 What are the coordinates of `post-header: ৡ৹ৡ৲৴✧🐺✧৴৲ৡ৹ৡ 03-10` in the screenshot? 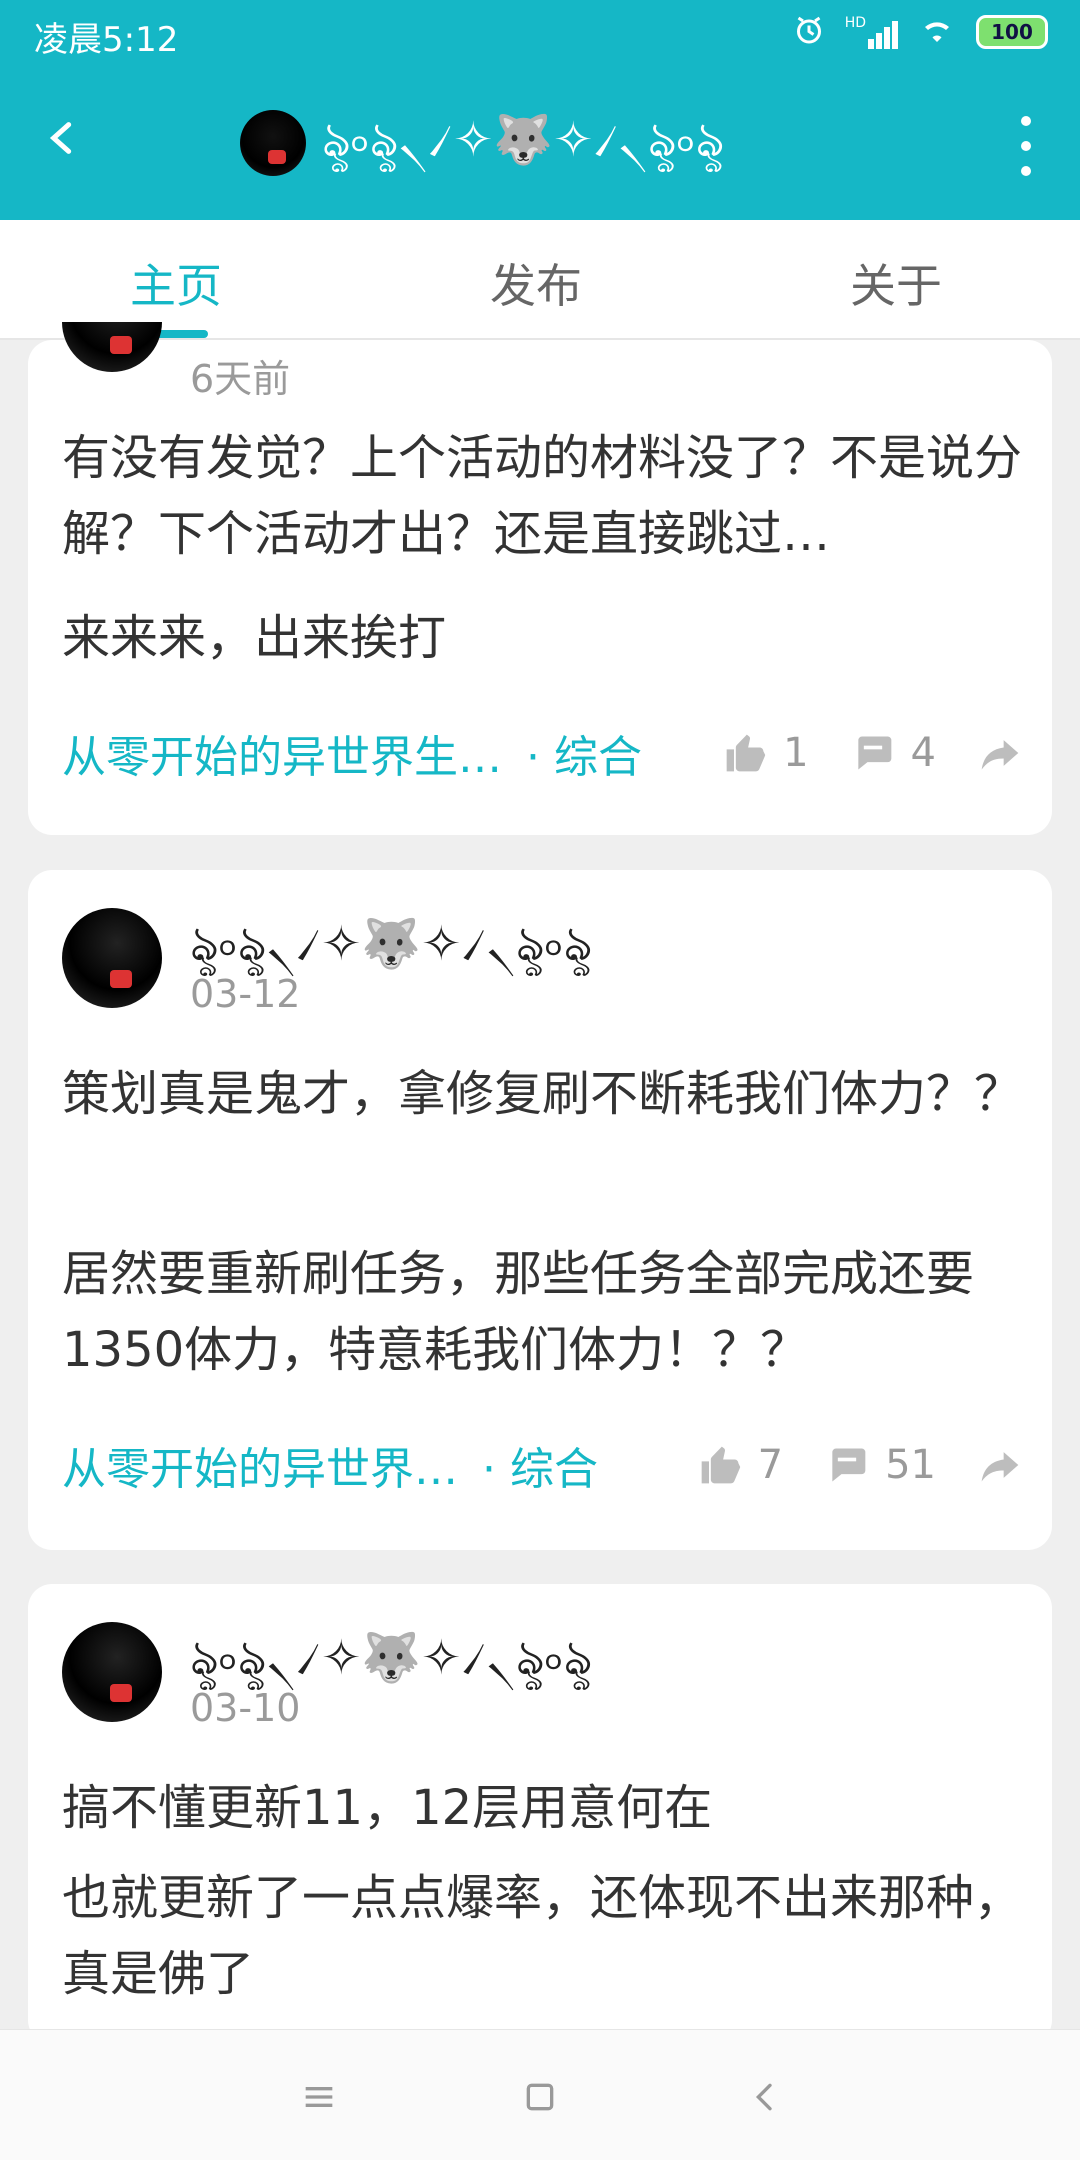 It's located at (512, 1677).